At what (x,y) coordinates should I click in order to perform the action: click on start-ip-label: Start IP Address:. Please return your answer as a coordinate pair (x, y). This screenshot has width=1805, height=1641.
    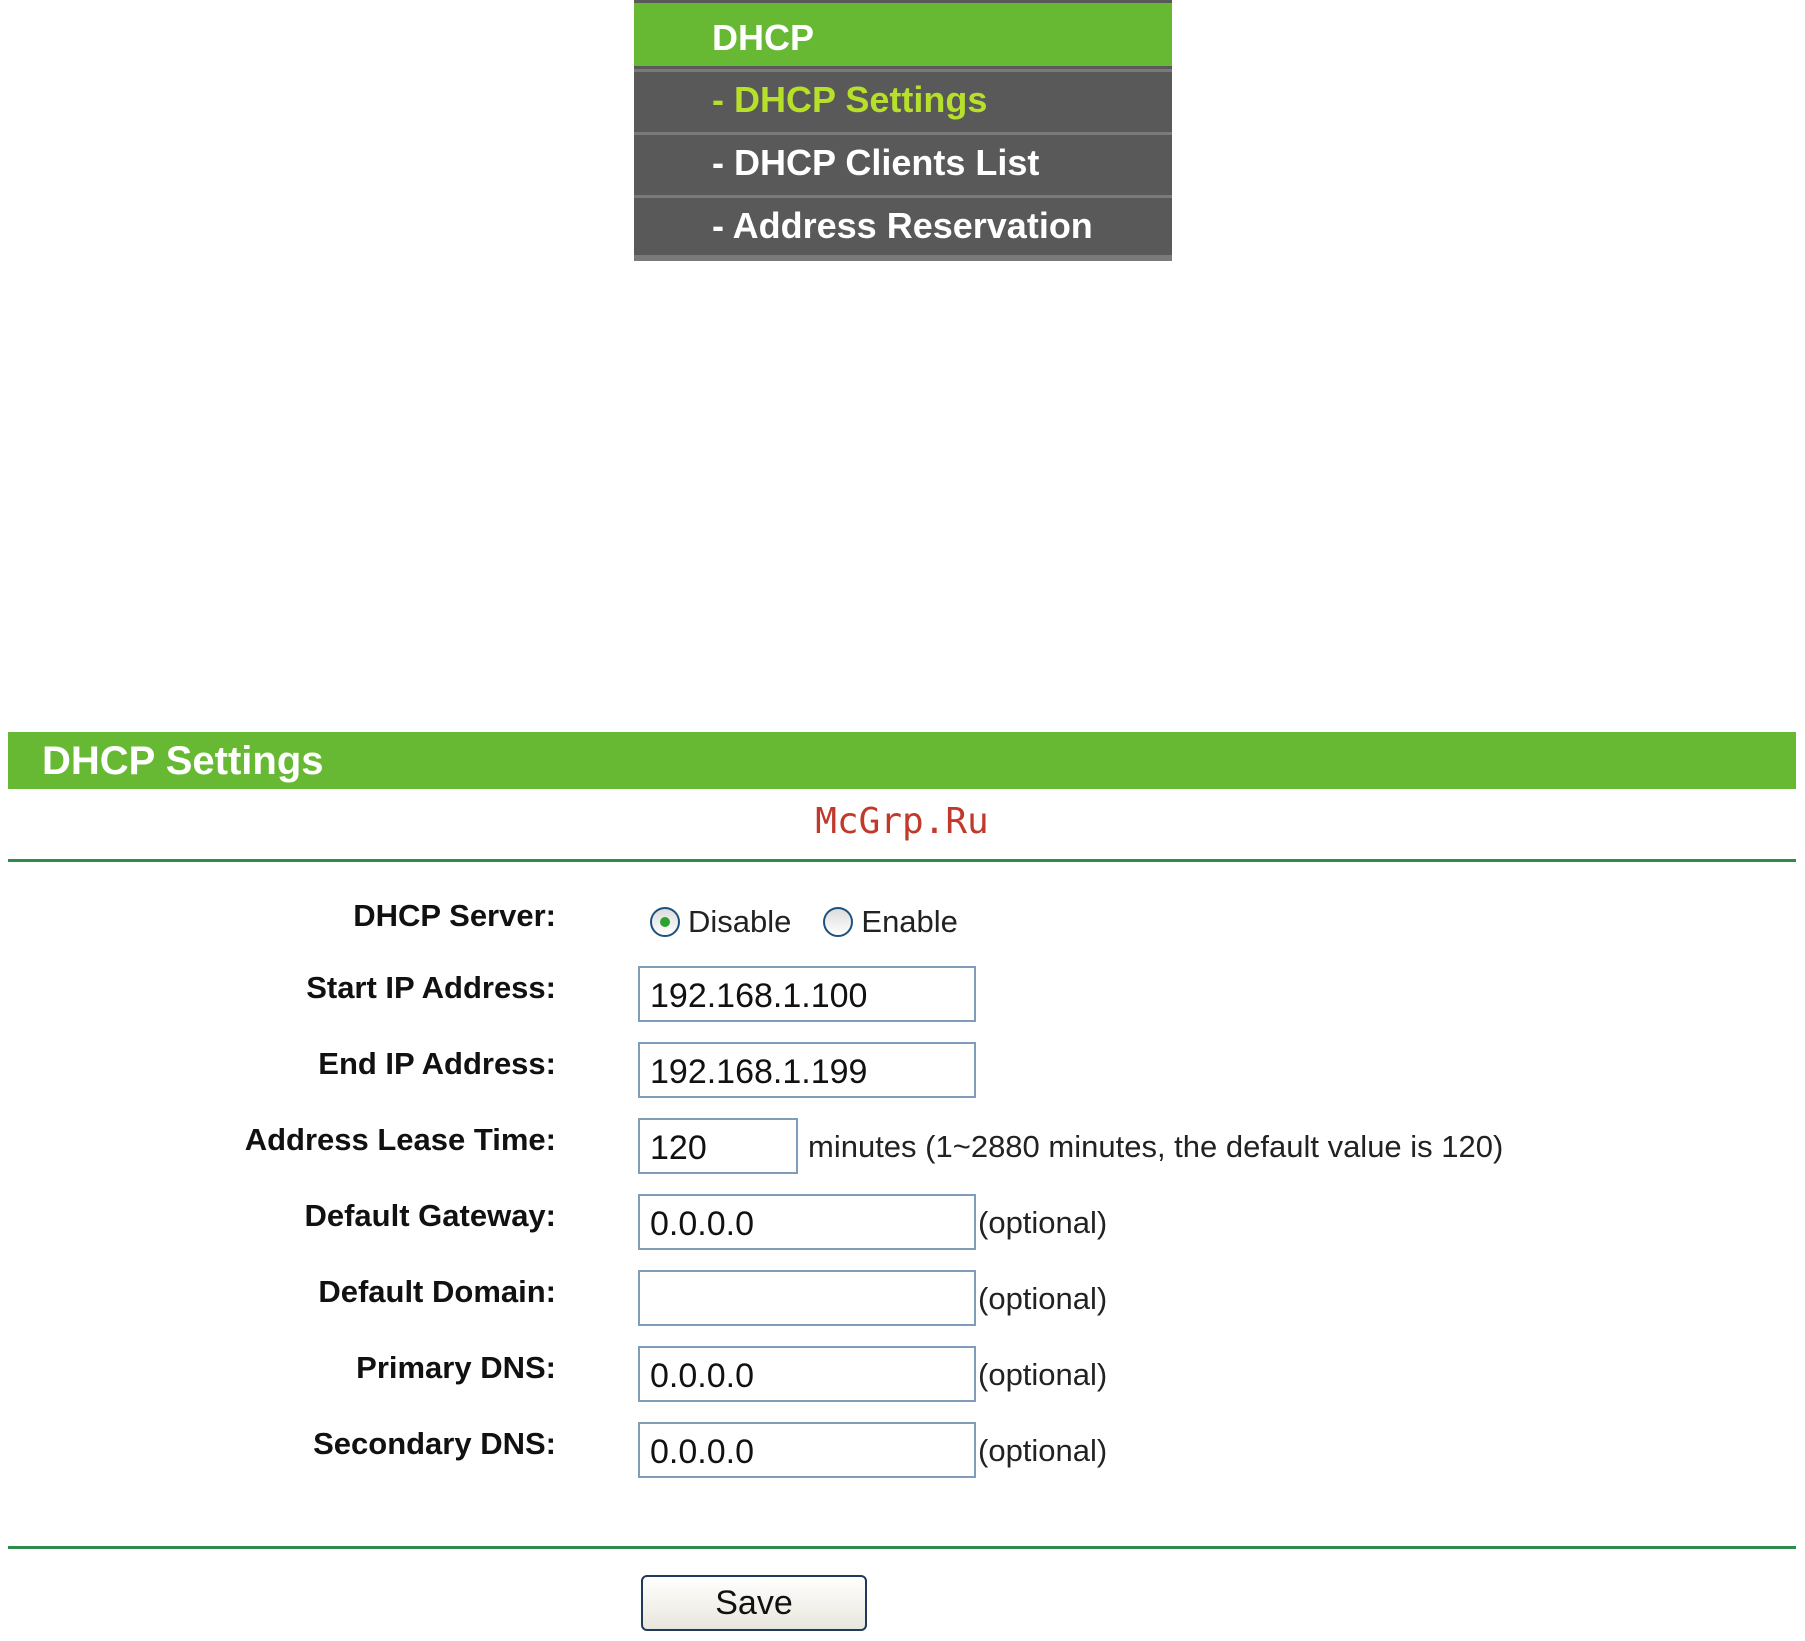
    Looking at the image, I should click on (431, 987).